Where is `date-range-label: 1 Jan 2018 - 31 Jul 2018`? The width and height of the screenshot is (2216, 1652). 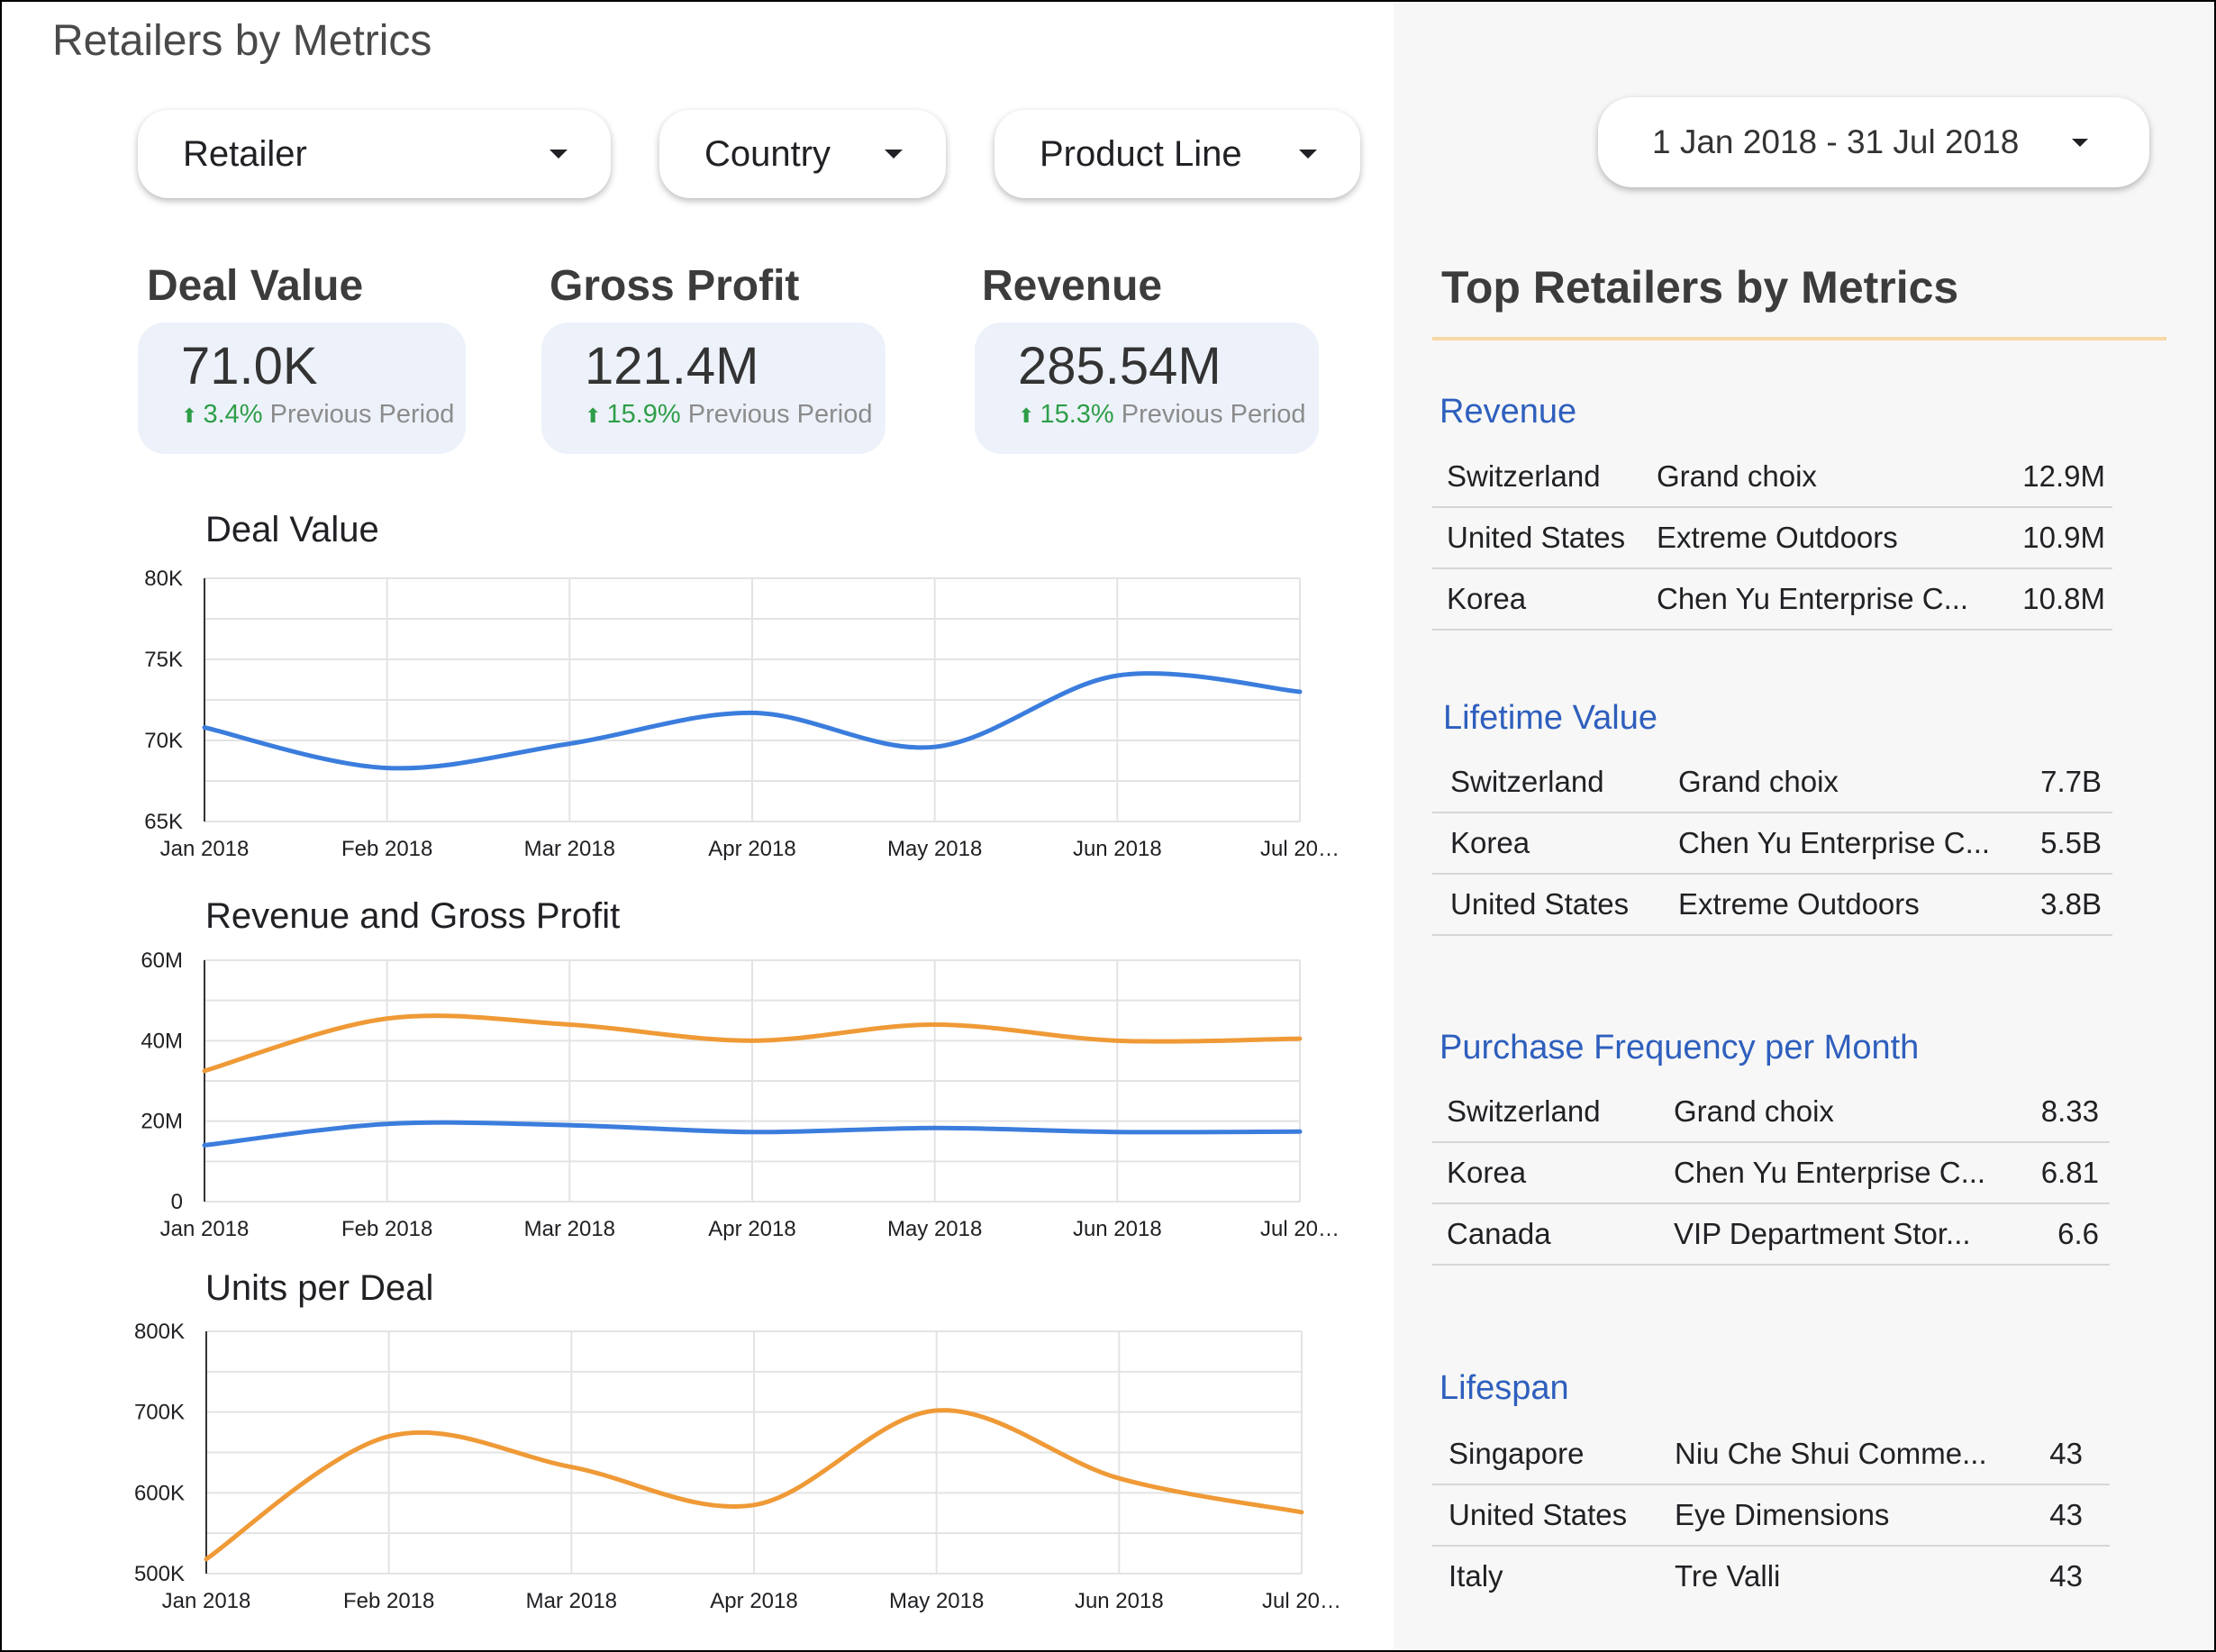 date-range-label: 1 Jan 2018 - 31 Jul 2018 is located at coordinates (1836, 141).